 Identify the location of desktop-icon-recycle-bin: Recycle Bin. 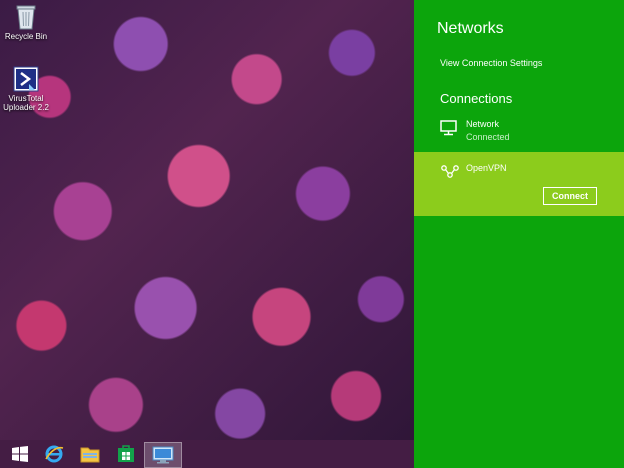
(26, 22).